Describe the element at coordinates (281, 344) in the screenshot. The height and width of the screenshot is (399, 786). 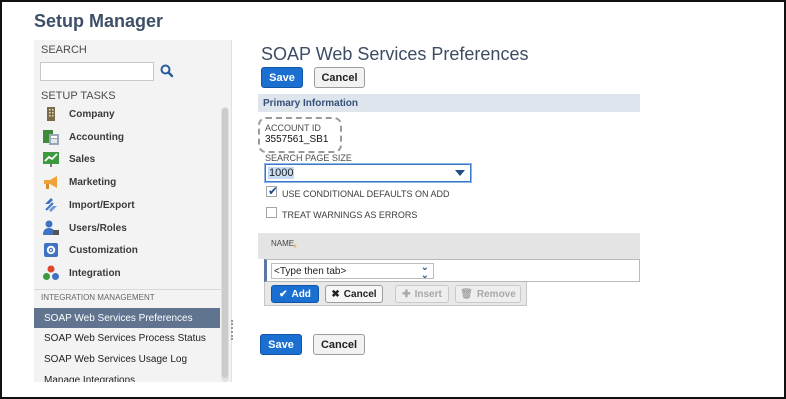
I see `save-button-bottom: Save` at that location.